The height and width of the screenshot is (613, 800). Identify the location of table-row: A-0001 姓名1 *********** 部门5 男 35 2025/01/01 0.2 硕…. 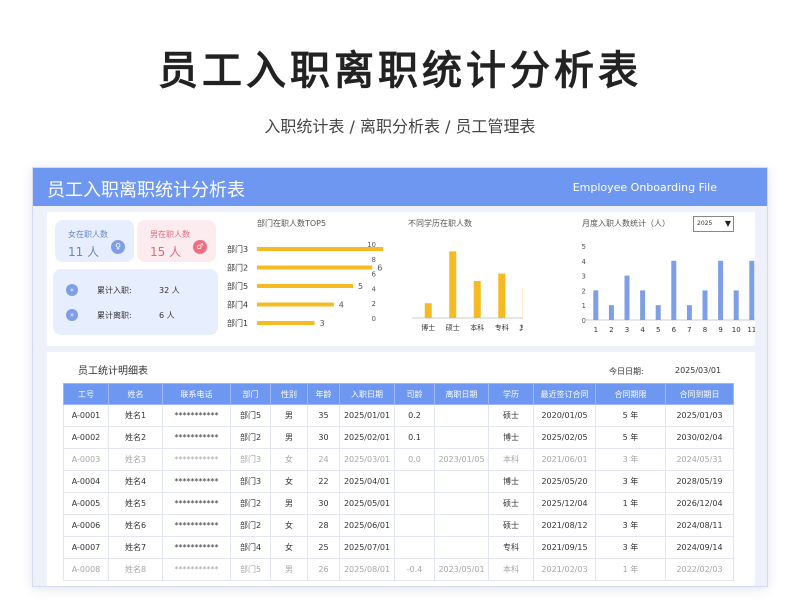
(398, 415).